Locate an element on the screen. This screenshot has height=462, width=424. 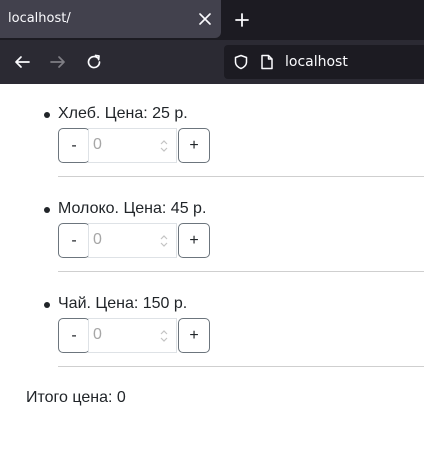
total-price: Итого цена: 0 is located at coordinates (76, 397).